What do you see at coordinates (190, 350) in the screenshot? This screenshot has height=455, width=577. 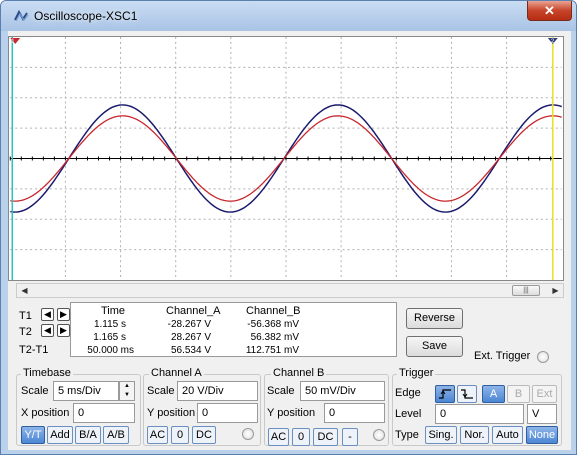 I see `delta-channel-a: 56.534 V` at bounding box center [190, 350].